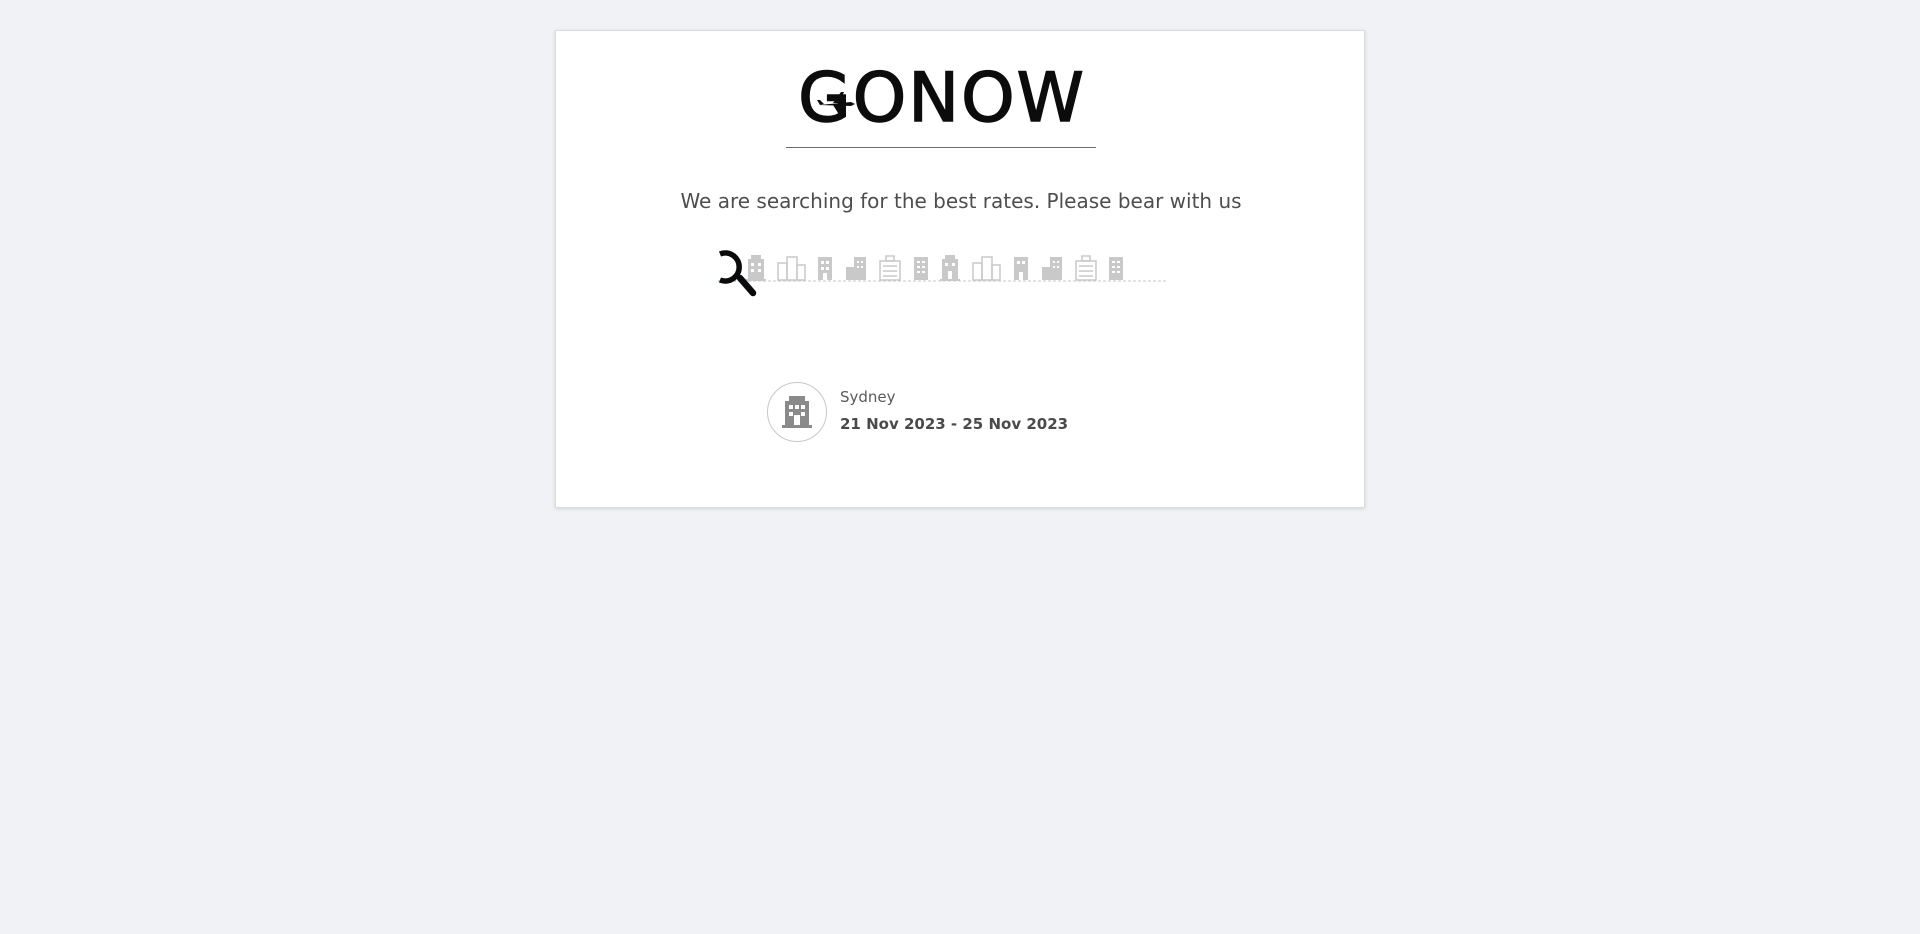 This screenshot has height=934, width=1920. I want to click on hotel-icon-circle, so click(797, 412).